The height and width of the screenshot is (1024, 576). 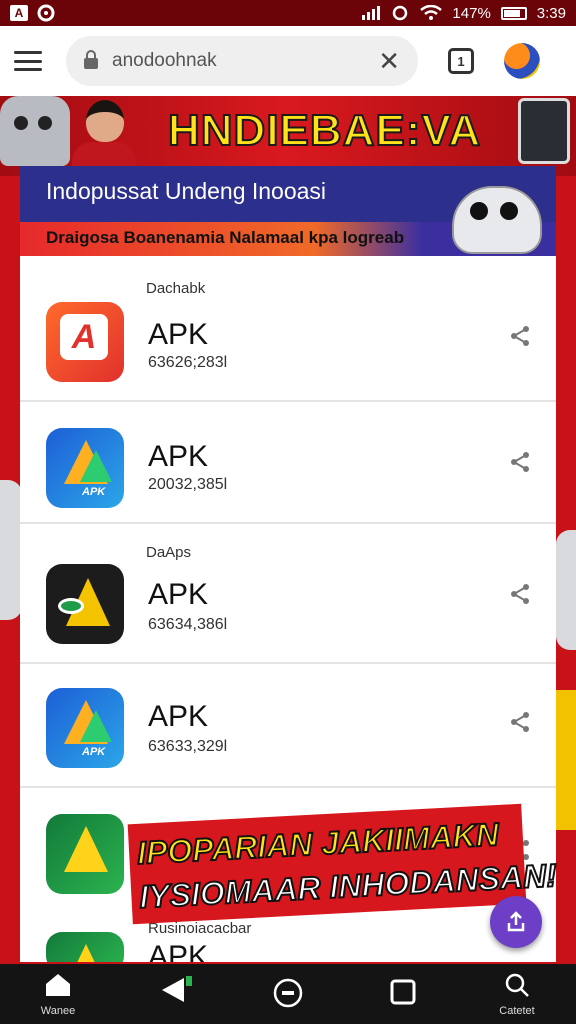 What do you see at coordinates (497, 220) in the screenshot?
I see `robot-mascot-icon` at bounding box center [497, 220].